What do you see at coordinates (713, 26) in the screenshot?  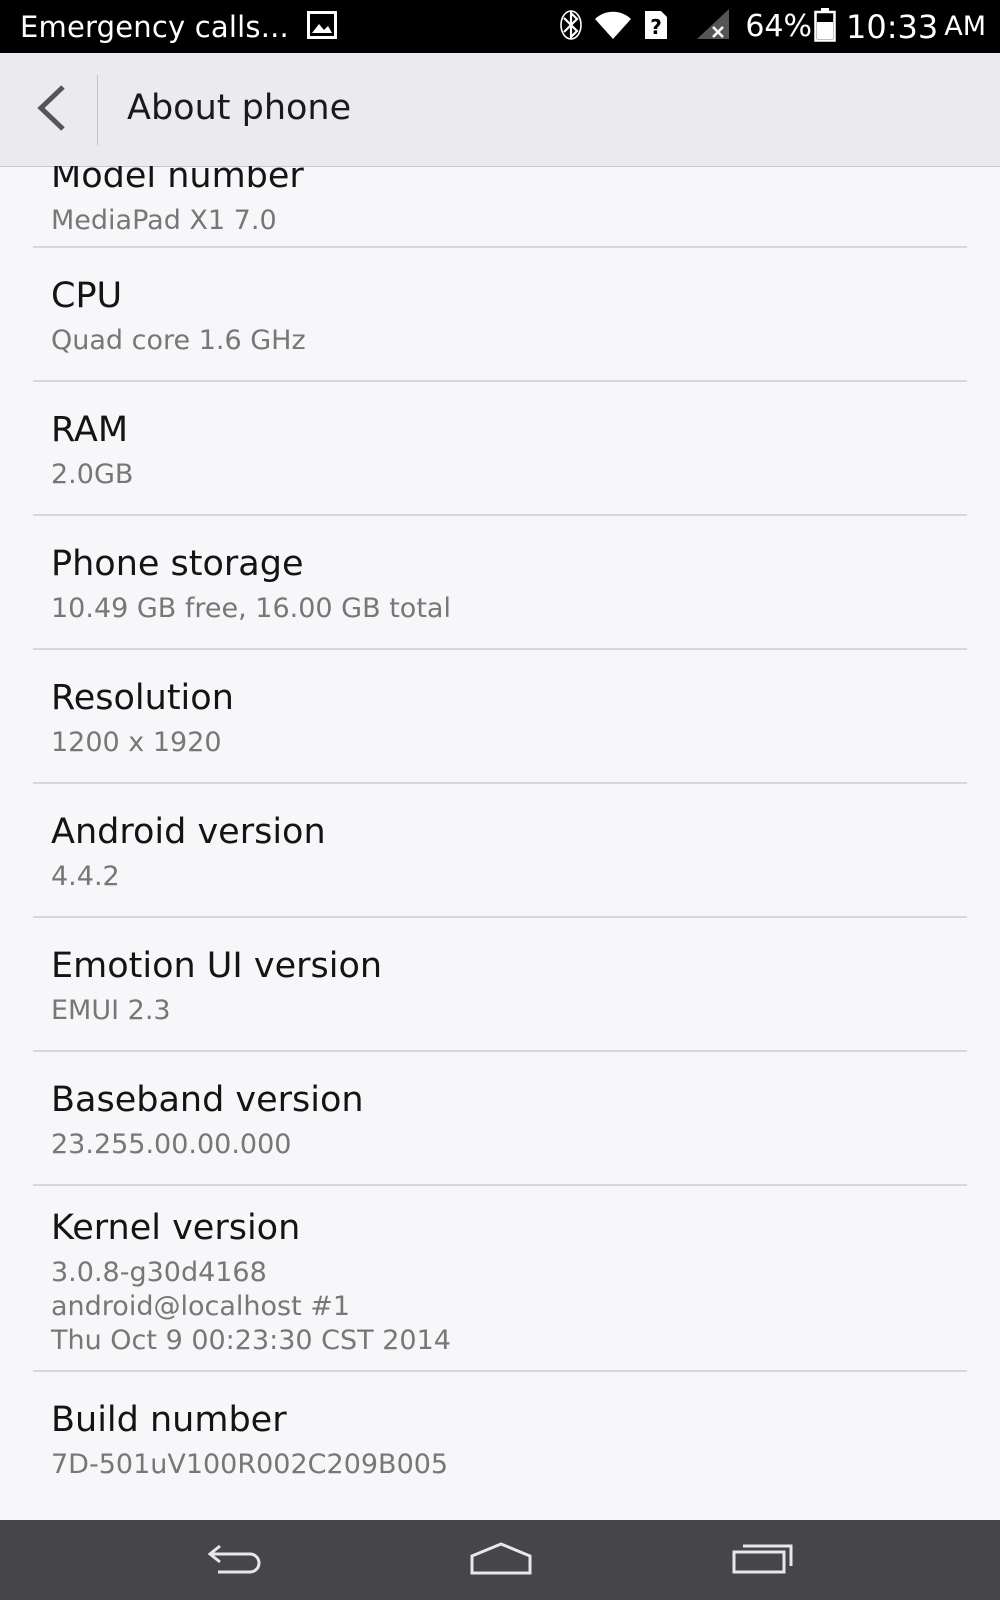 I see `signal-off-icon` at bounding box center [713, 26].